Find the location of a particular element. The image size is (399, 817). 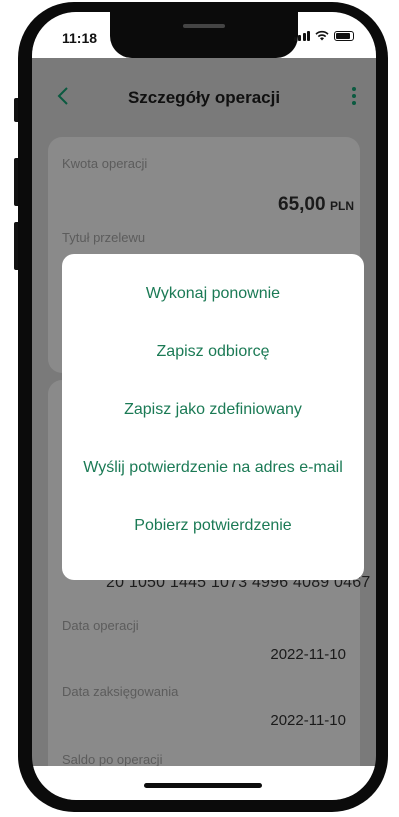

amount-currency: PLN is located at coordinates (342, 206).